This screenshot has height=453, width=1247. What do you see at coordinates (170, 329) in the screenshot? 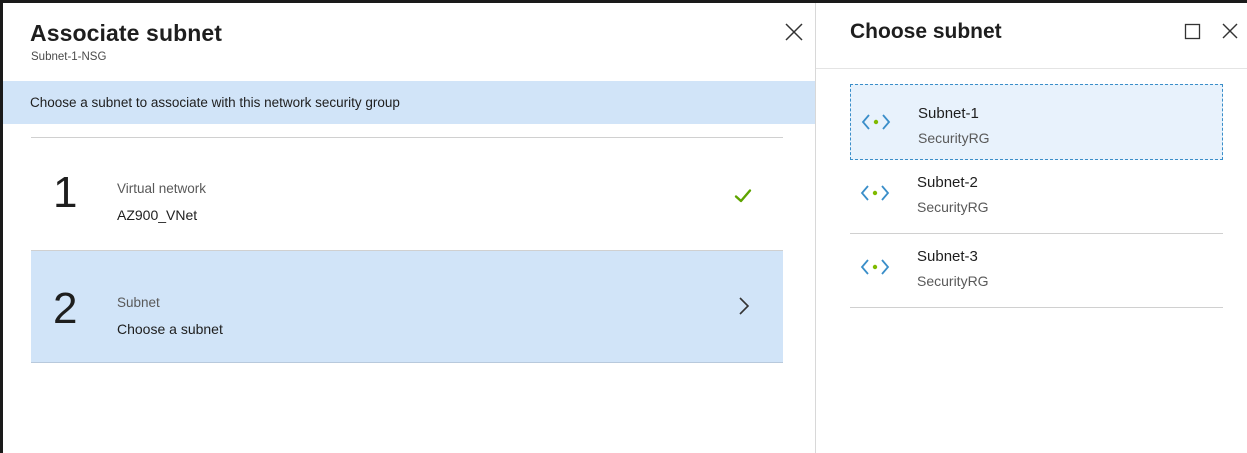
I see `step-value: Choose a subnet` at bounding box center [170, 329].